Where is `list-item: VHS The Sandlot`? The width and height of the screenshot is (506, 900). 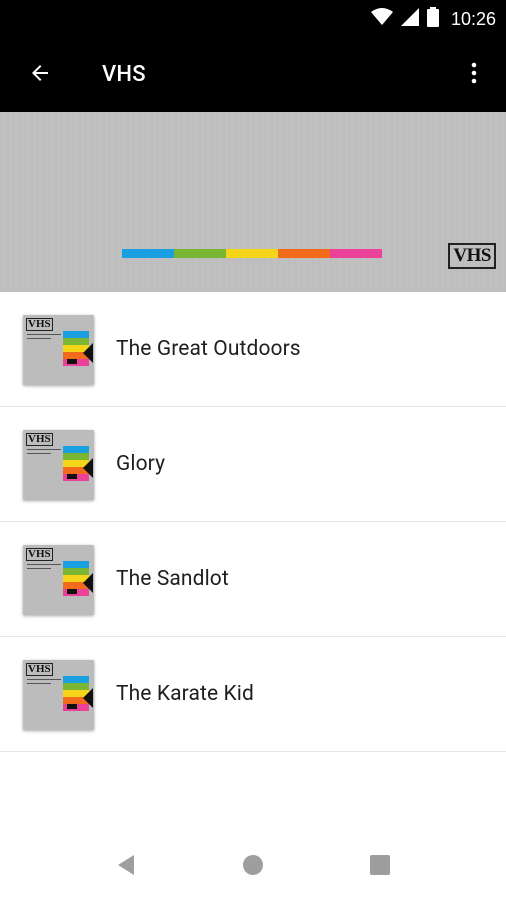
list-item: VHS The Sandlot is located at coordinates (253, 579).